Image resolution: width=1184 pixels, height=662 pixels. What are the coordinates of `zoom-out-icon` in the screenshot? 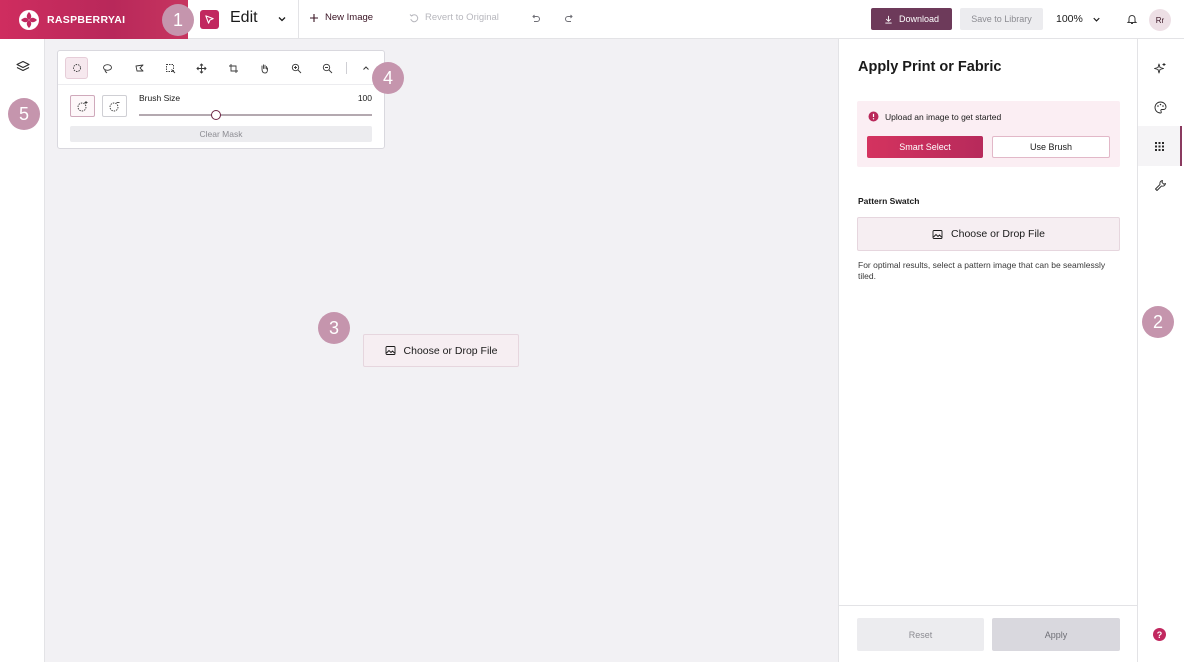 It's located at (327, 68).